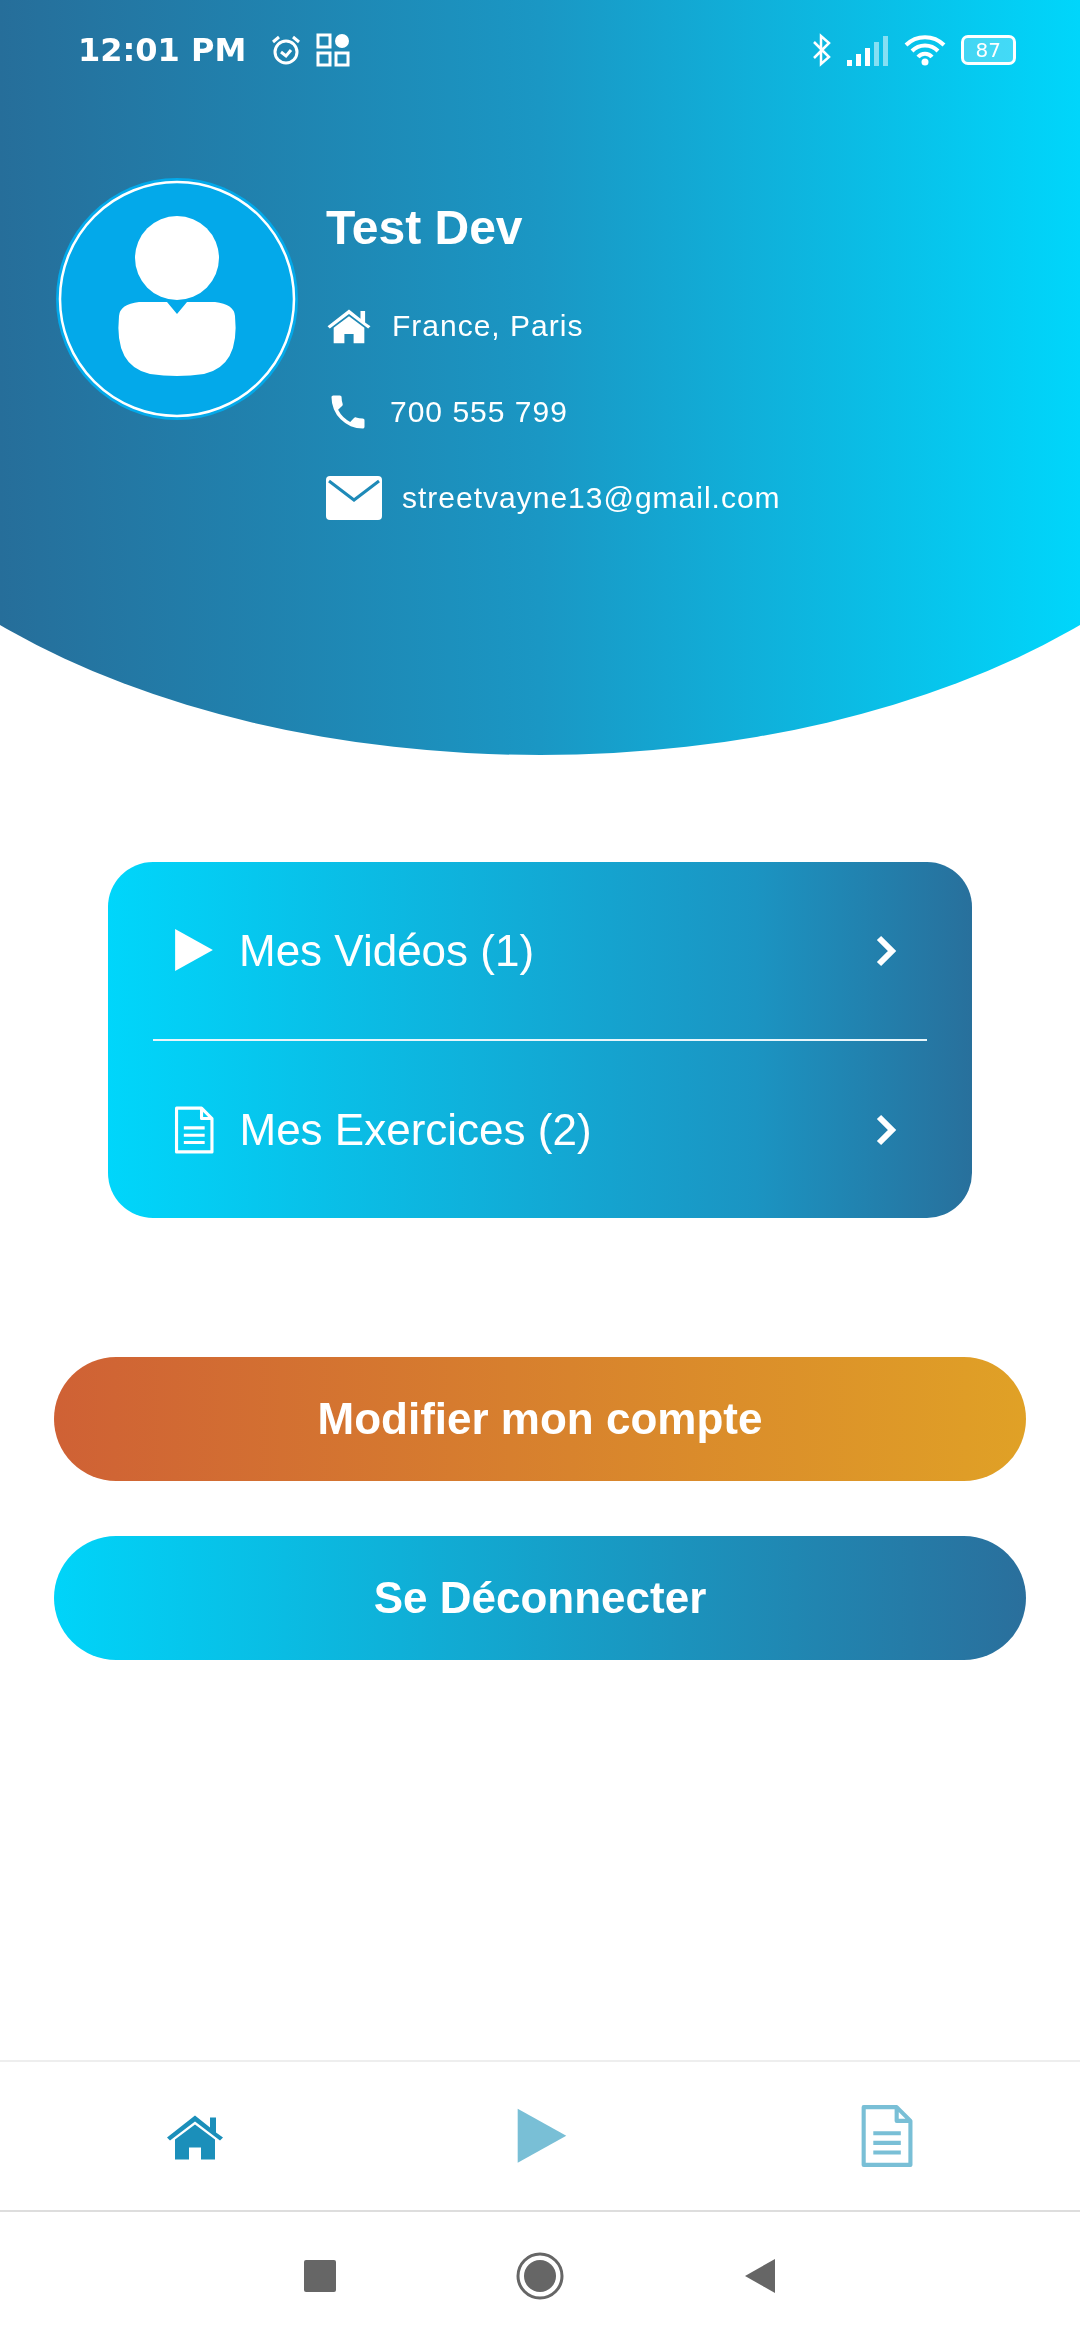 The image size is (1080, 2340). Describe the element at coordinates (591, 498) in the screenshot. I see `profile-detail: streetvayne13@gmail.com` at that location.